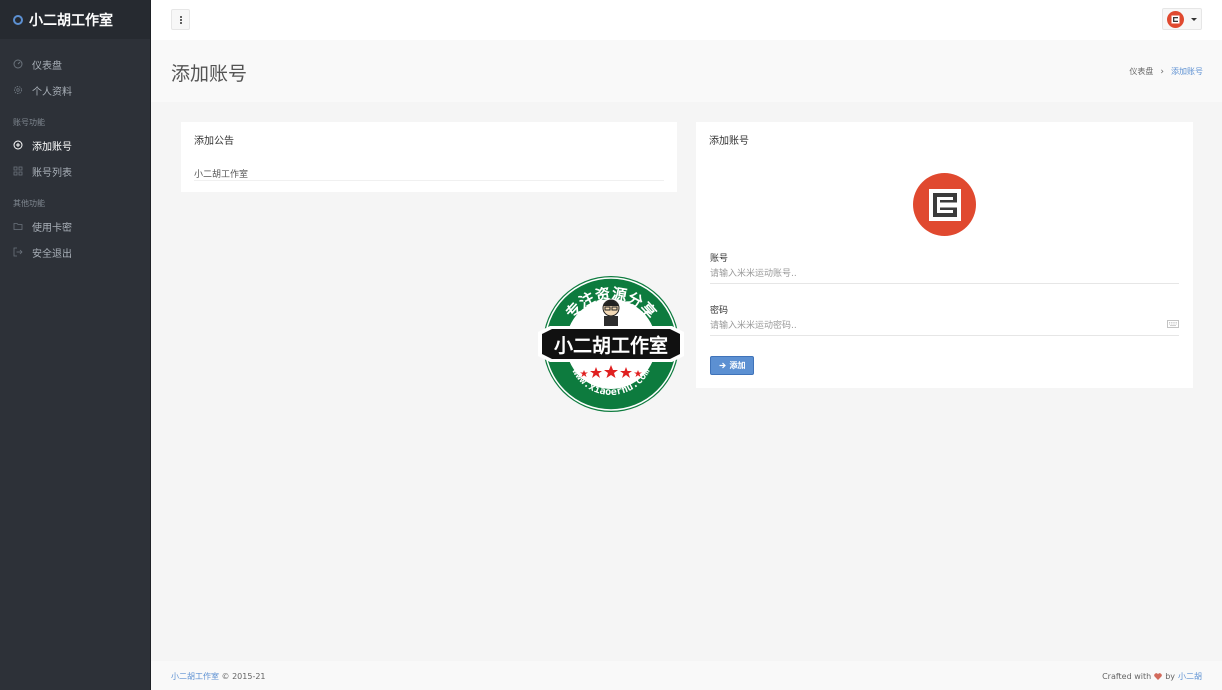 Image resolution: width=1222 pixels, height=690 pixels. I want to click on account-label: 账号, so click(719, 259).